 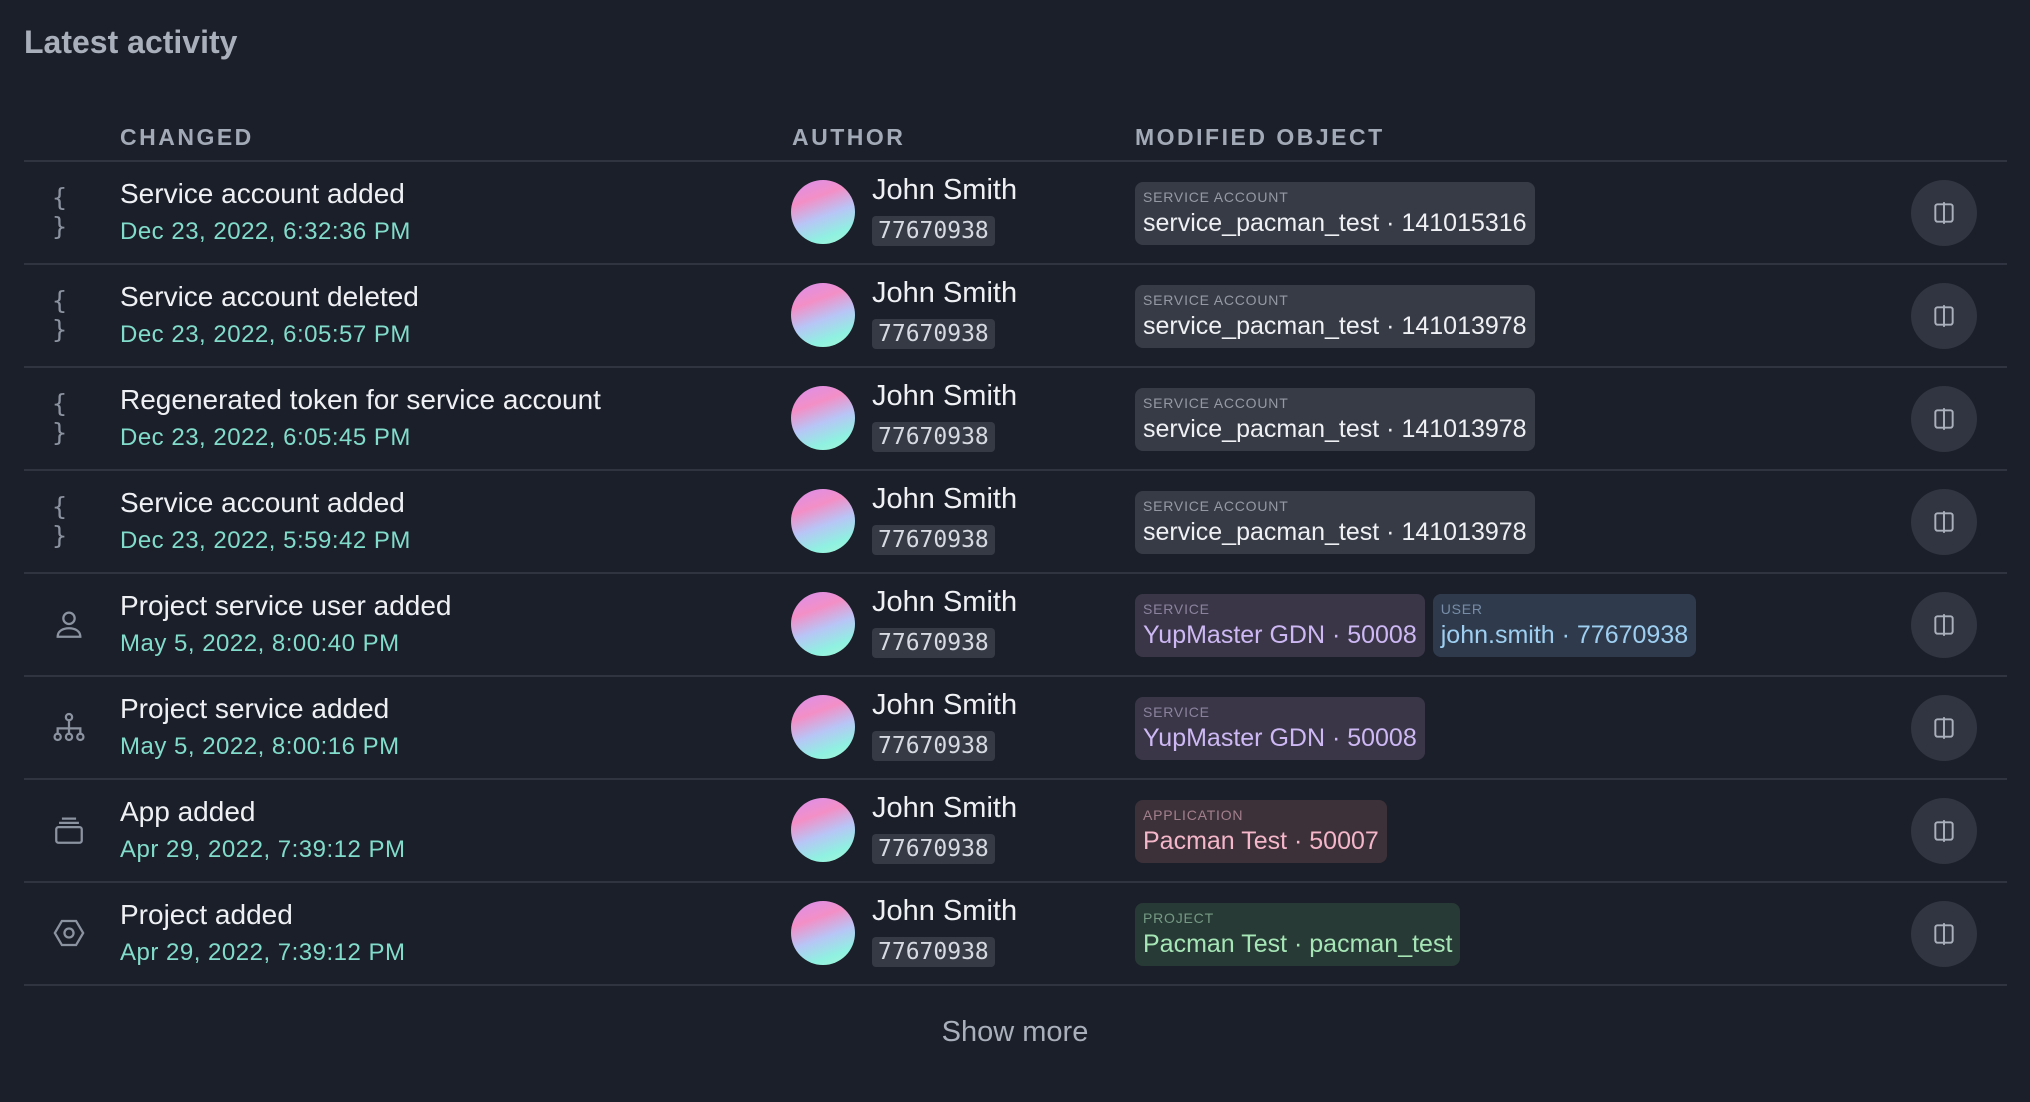 I want to click on stack-icon, so click(x=69, y=830).